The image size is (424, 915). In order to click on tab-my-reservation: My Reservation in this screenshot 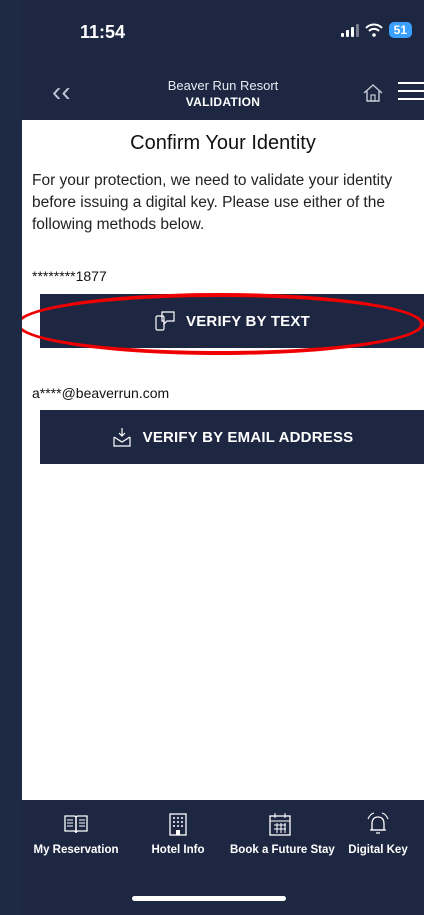, I will do `click(76, 833)`.